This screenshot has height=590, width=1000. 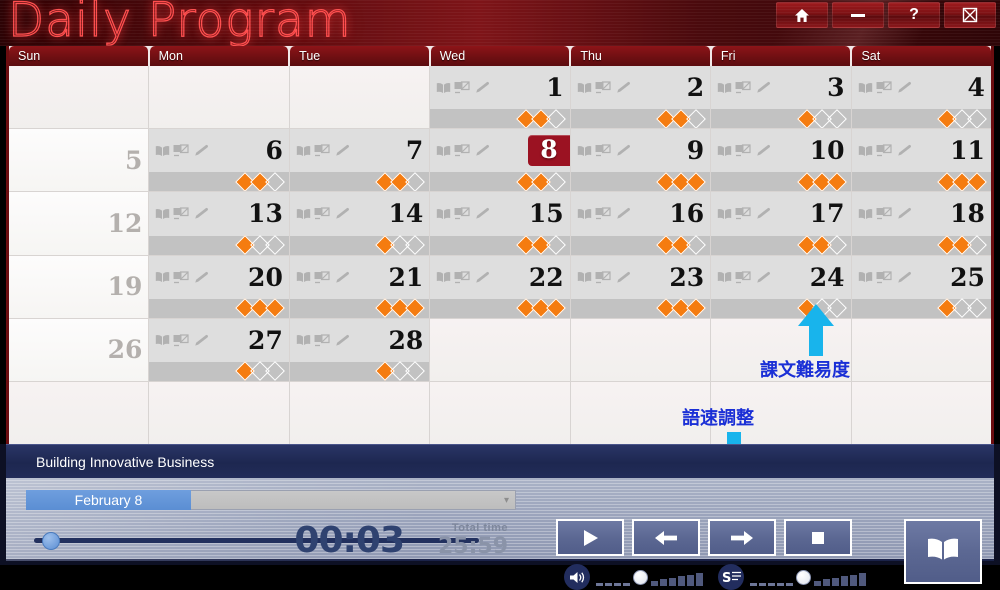 What do you see at coordinates (219, 160) in the screenshot?
I see `calendar-cell-day-6: 6` at bounding box center [219, 160].